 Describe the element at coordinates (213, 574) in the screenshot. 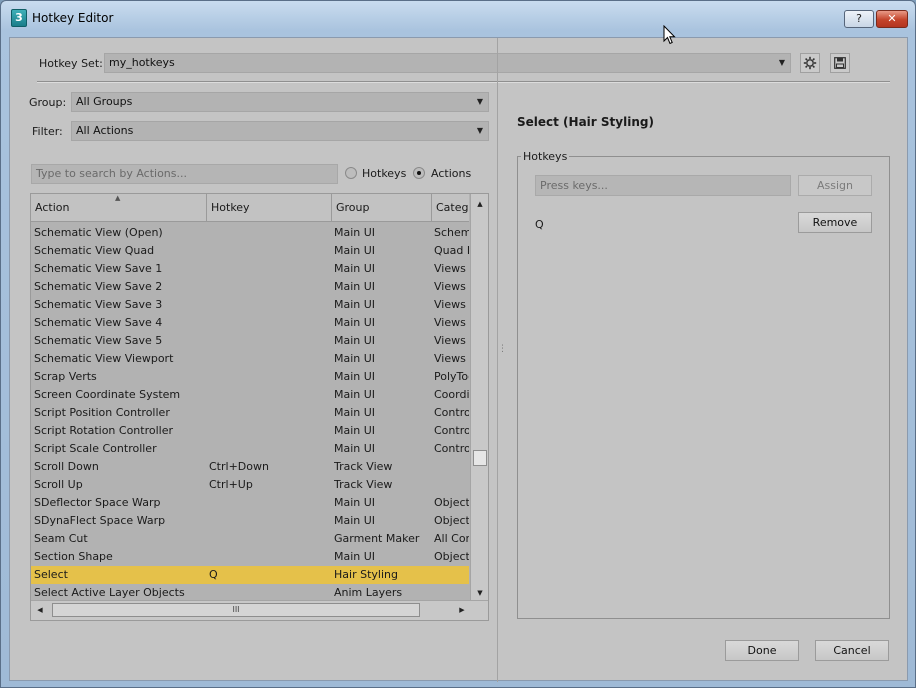

I see `cell-hotkey: Q` at that location.